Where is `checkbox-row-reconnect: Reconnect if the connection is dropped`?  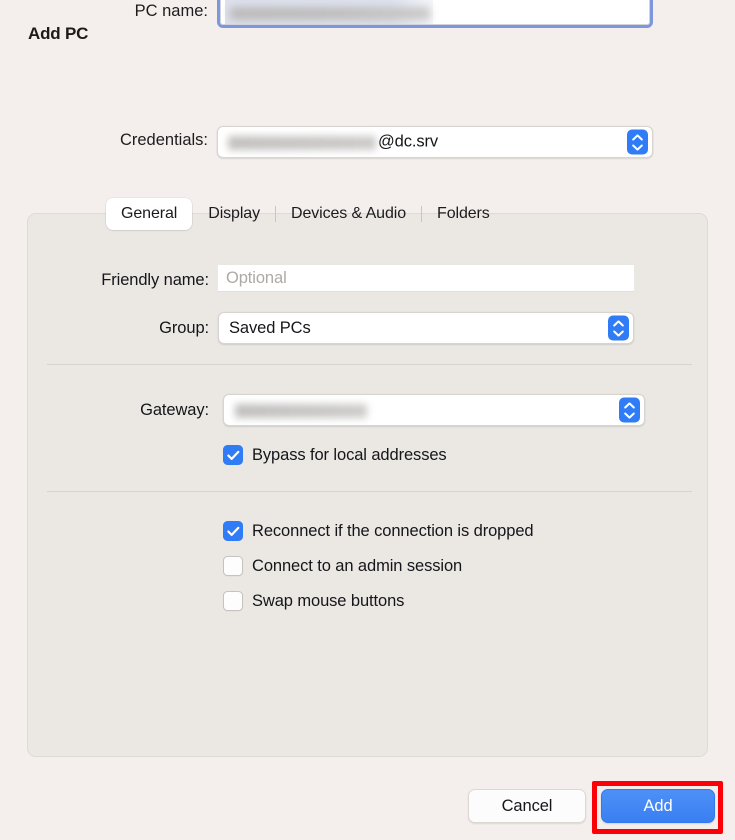 checkbox-row-reconnect: Reconnect if the connection is dropped is located at coordinates (378, 531).